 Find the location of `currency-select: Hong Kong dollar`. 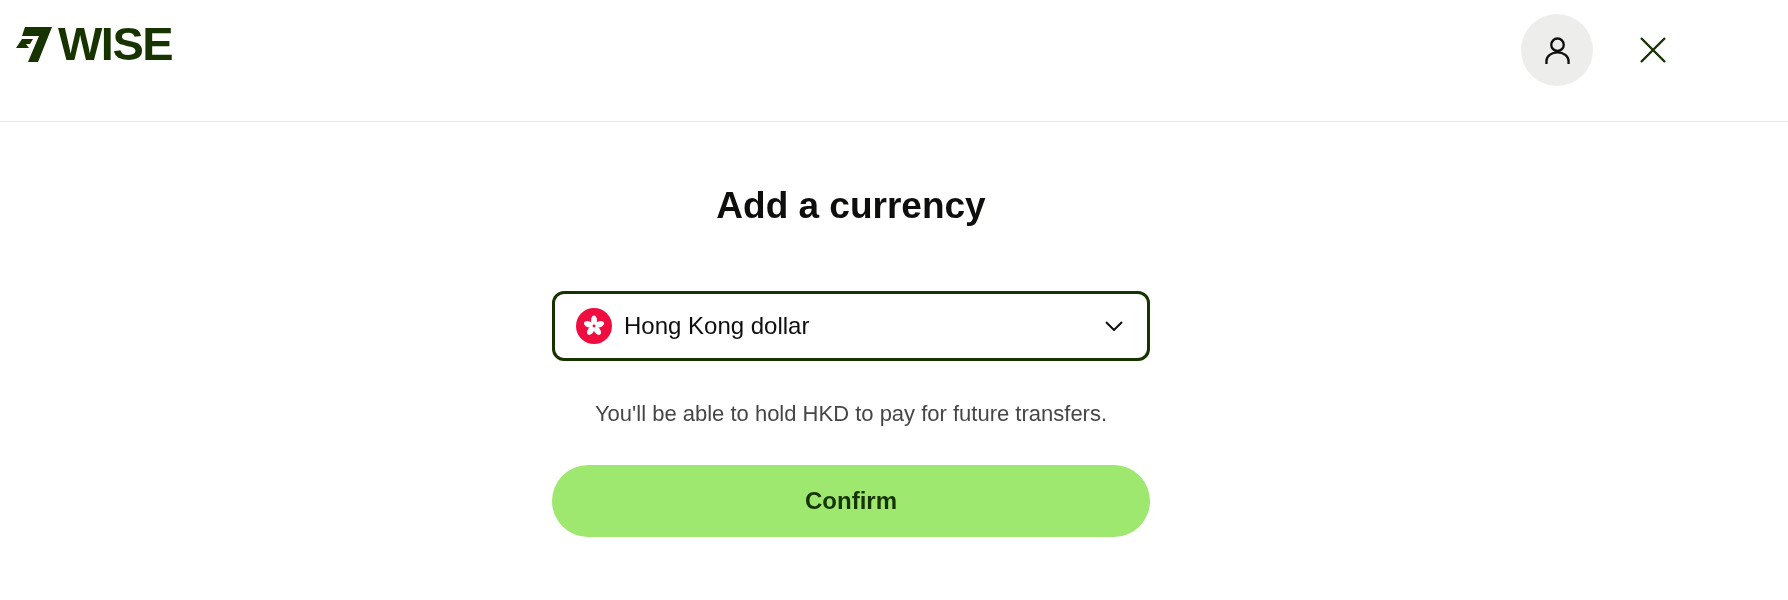

currency-select: Hong Kong dollar is located at coordinates (851, 326).